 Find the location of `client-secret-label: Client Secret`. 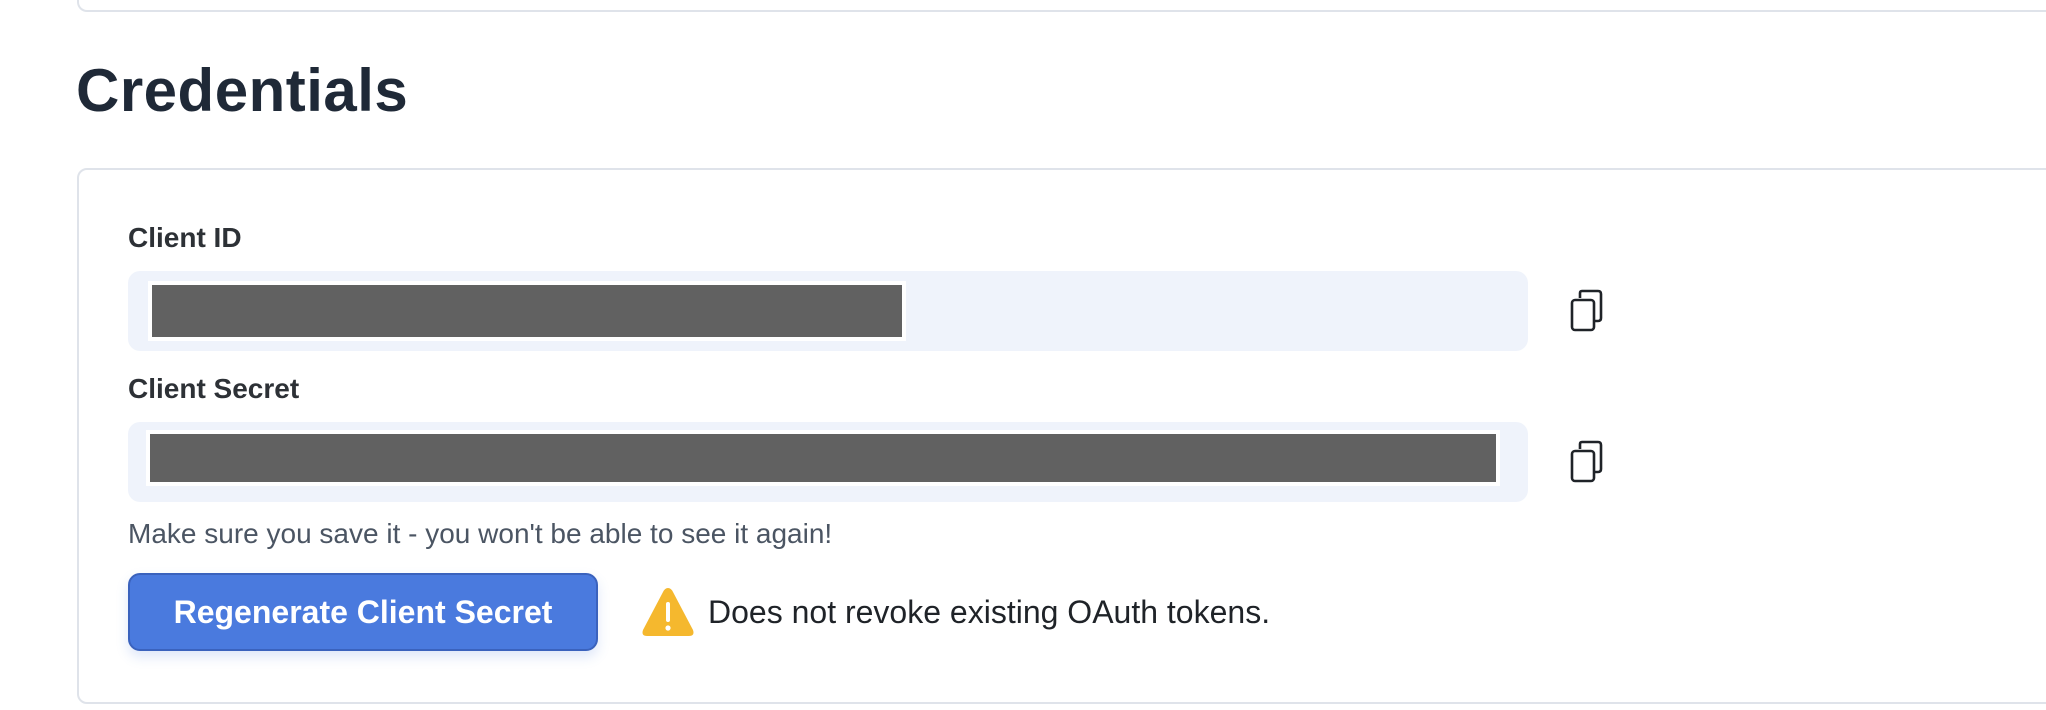

client-secret-label: Client Secret is located at coordinates (214, 388).